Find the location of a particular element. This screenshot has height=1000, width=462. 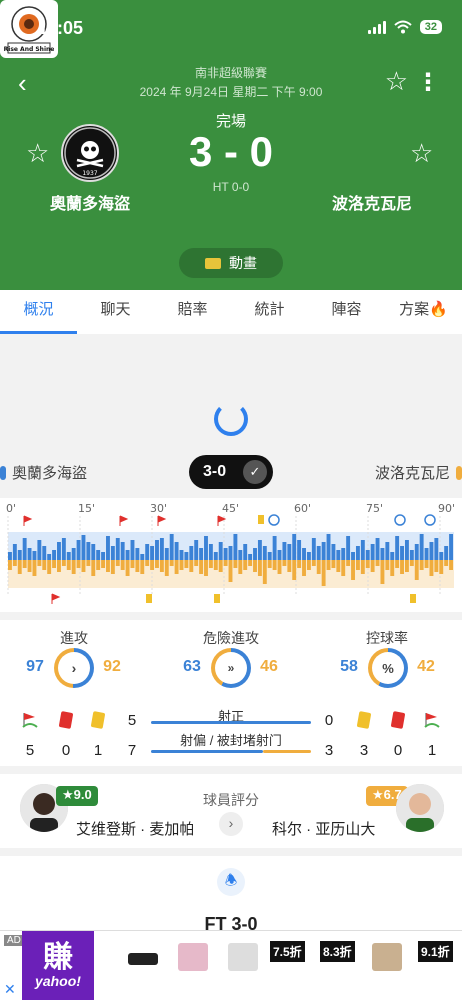

score-pill-text: 3-0 is located at coordinates (215, 471).